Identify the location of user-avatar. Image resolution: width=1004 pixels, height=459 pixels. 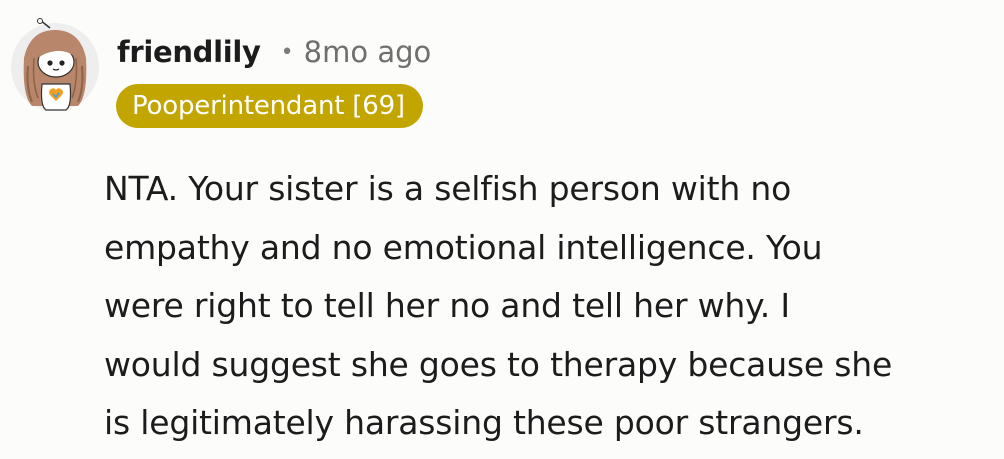
(55, 65).